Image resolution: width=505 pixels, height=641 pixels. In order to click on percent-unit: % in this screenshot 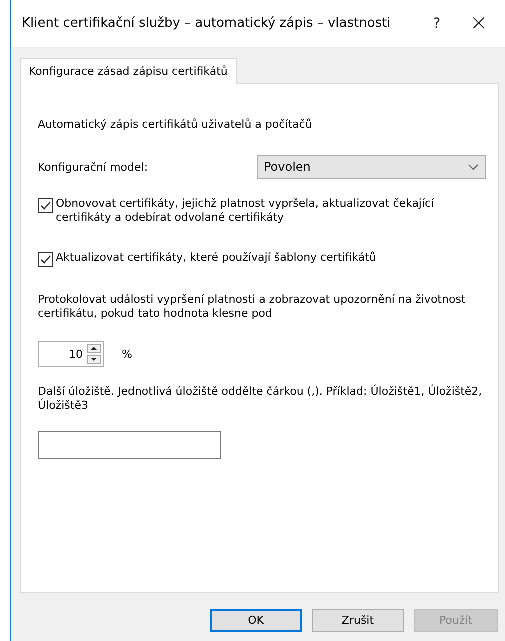, I will do `click(127, 354)`.